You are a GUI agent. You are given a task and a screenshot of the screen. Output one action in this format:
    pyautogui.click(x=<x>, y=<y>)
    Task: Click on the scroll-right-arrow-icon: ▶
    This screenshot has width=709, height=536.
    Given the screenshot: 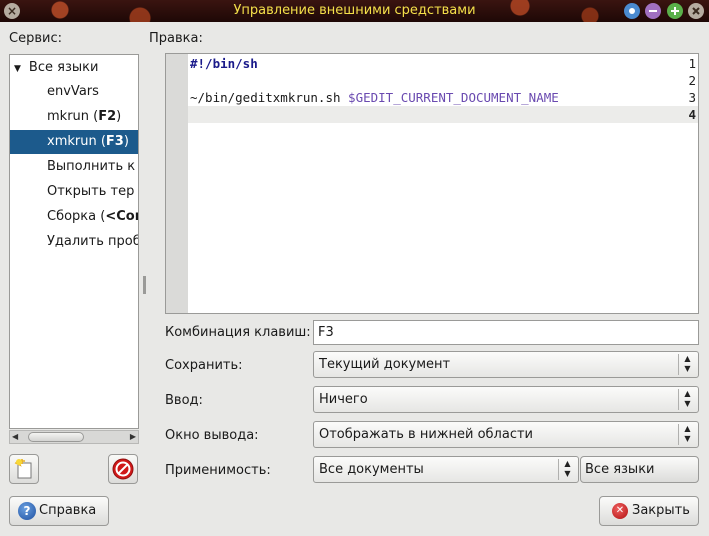 What is the action you would take?
    pyautogui.click(x=133, y=437)
    